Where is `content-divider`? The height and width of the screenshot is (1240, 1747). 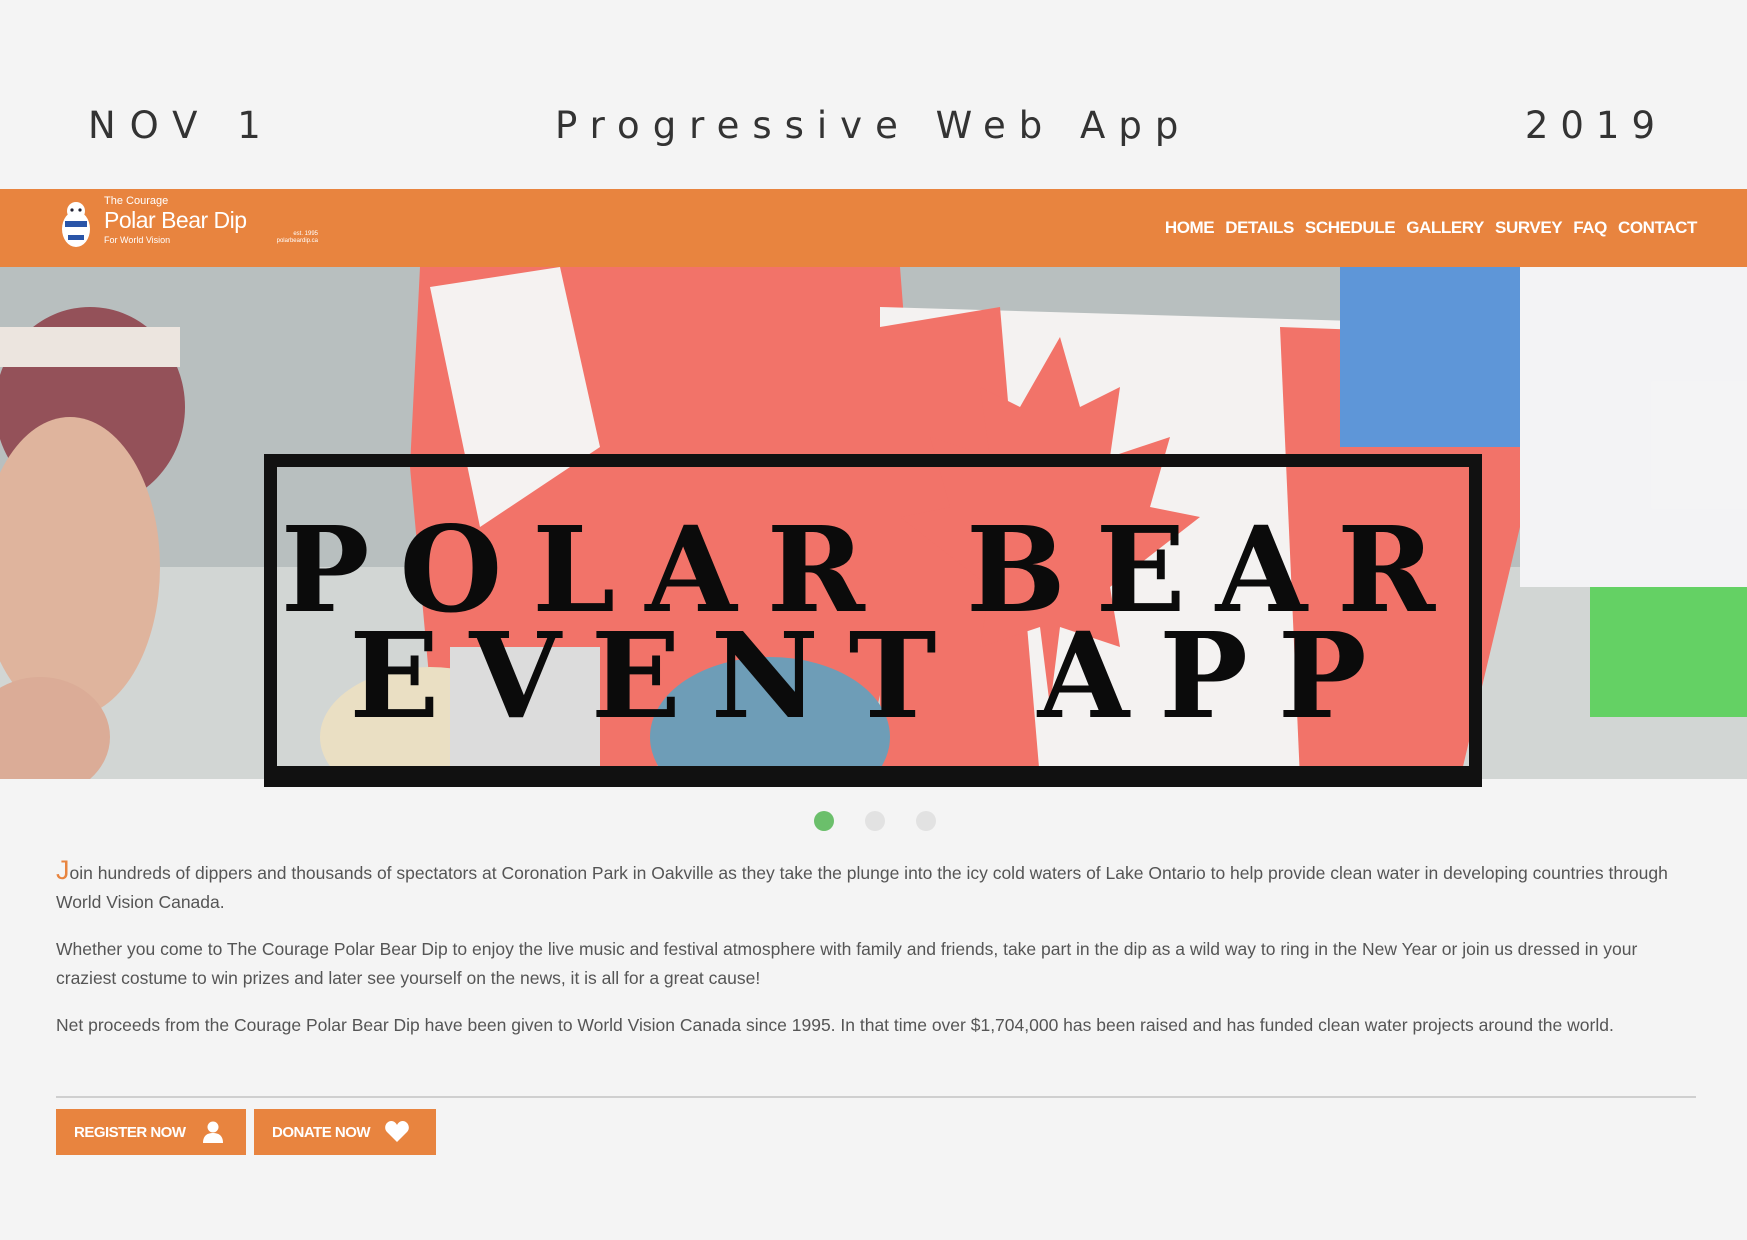 content-divider is located at coordinates (876, 1097).